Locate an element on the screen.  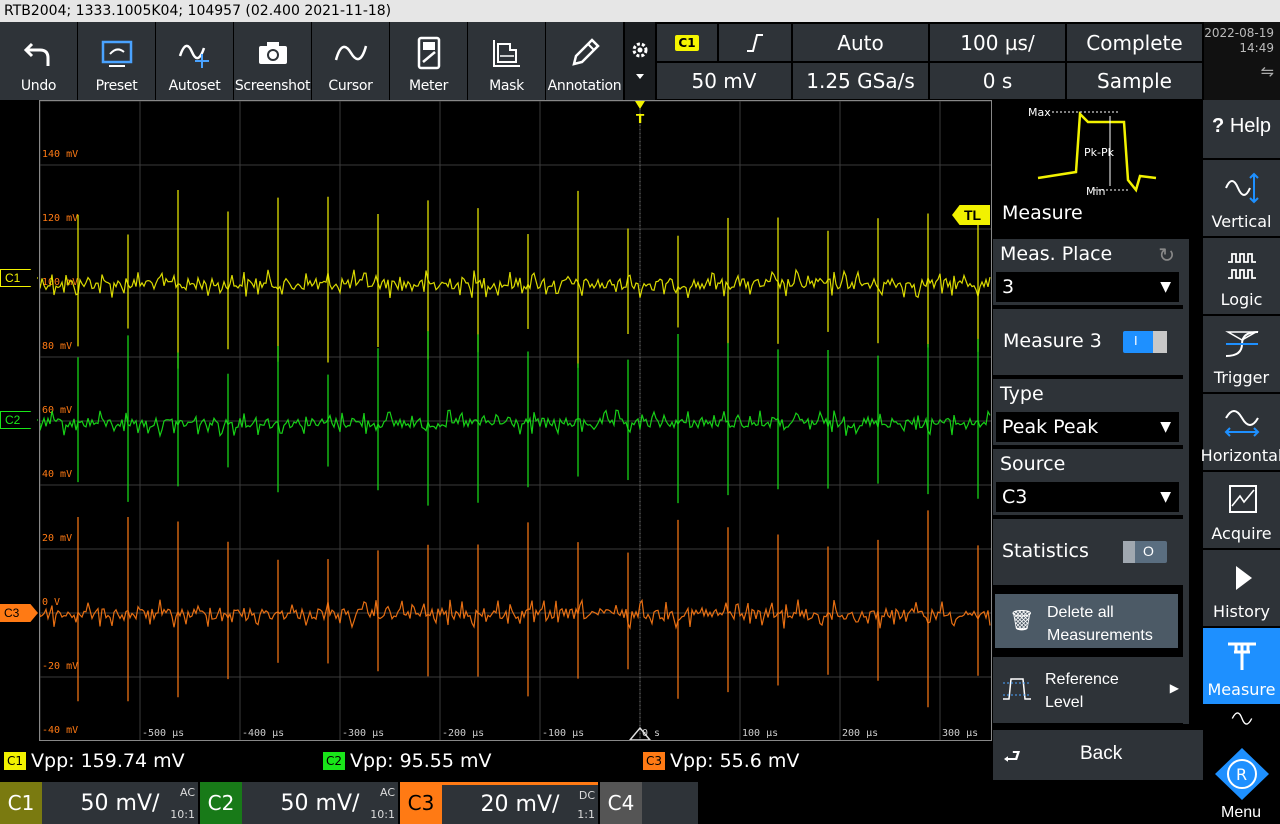
logic-button: Logic is located at coordinates (1241, 276).